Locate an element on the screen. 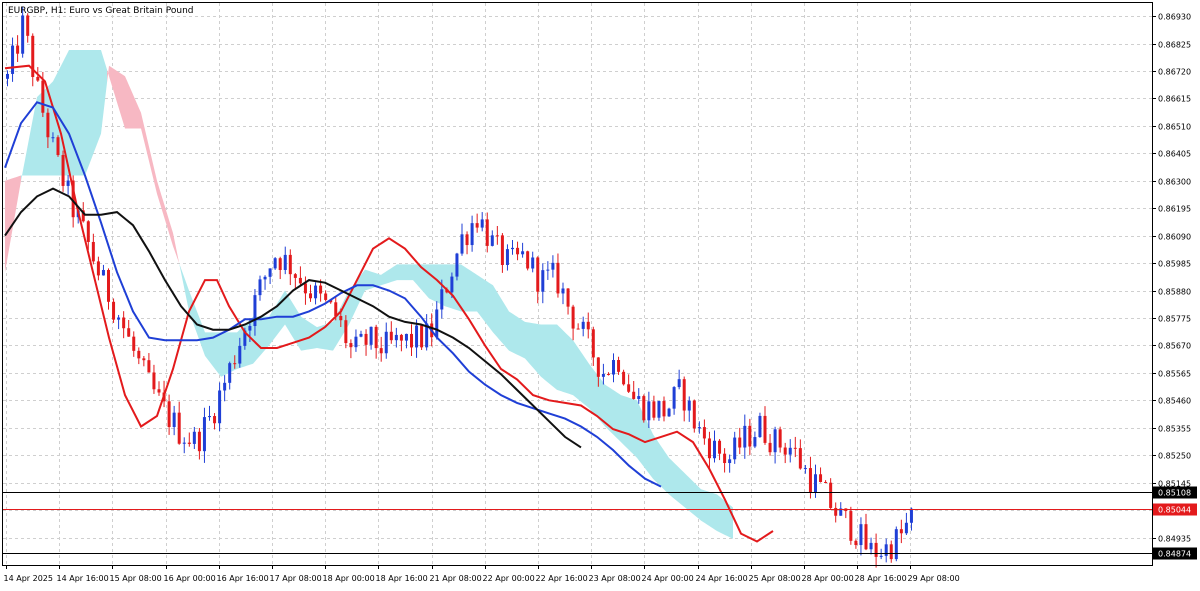  y-tick-label: 0.86930 is located at coordinates (1174, 17).